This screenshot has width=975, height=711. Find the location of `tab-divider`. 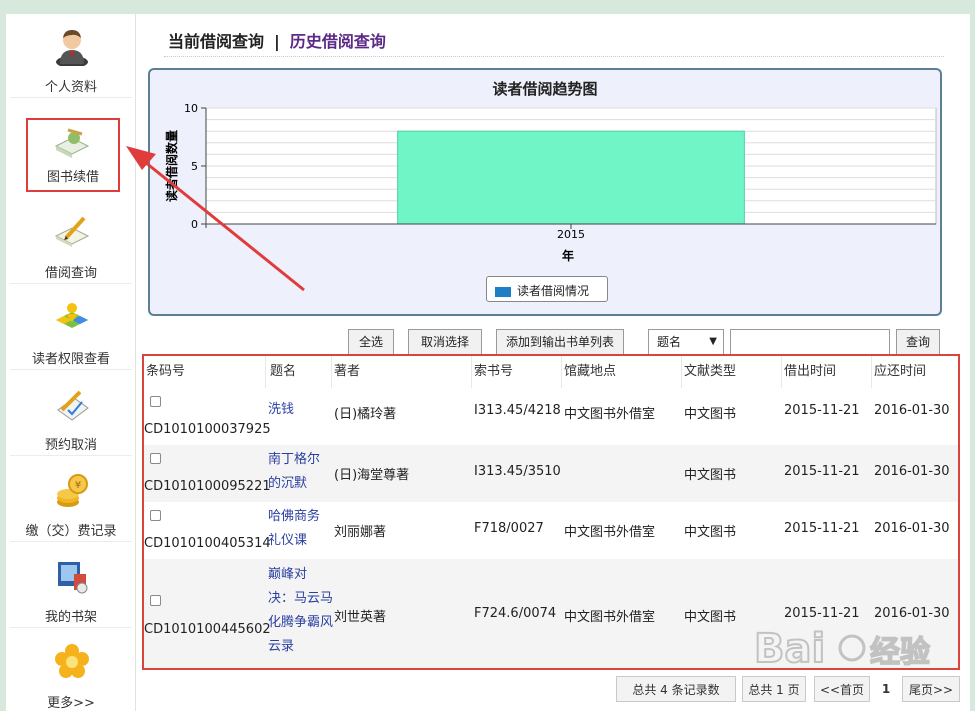

tab-divider is located at coordinates (554, 56).